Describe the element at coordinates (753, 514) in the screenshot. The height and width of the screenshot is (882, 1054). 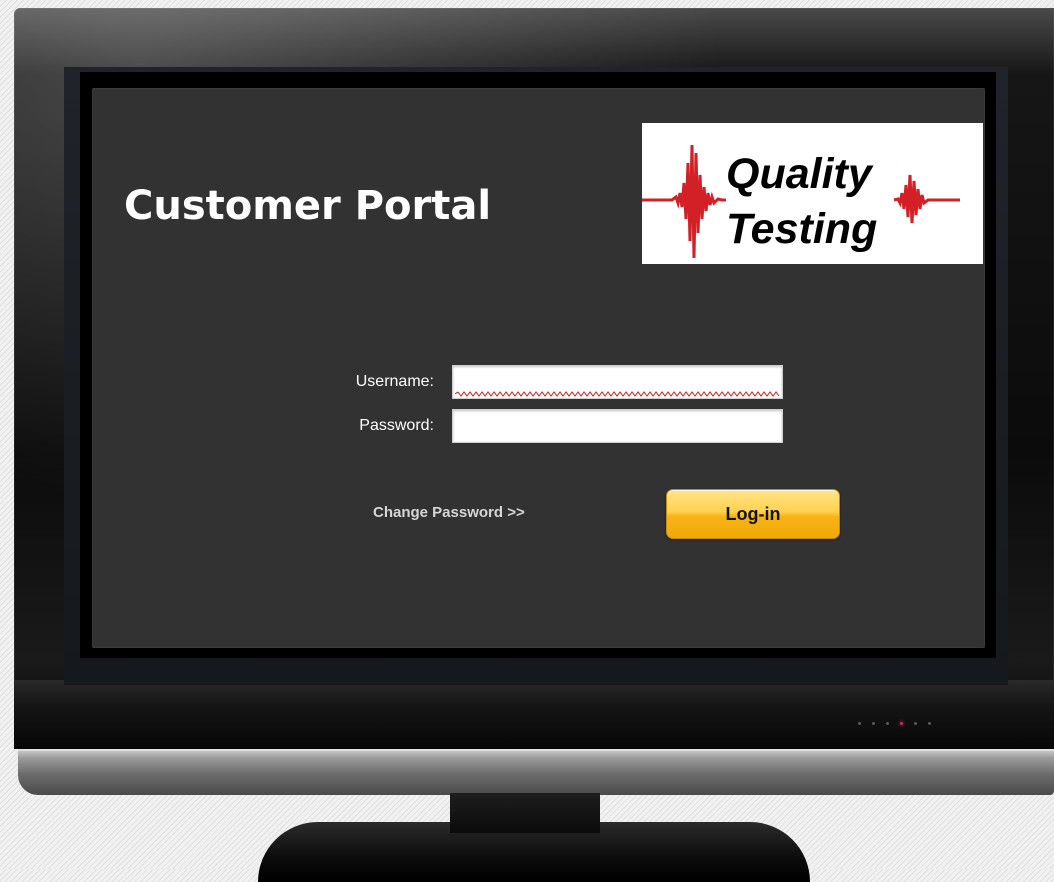
I see `login-button: Log-in` at that location.